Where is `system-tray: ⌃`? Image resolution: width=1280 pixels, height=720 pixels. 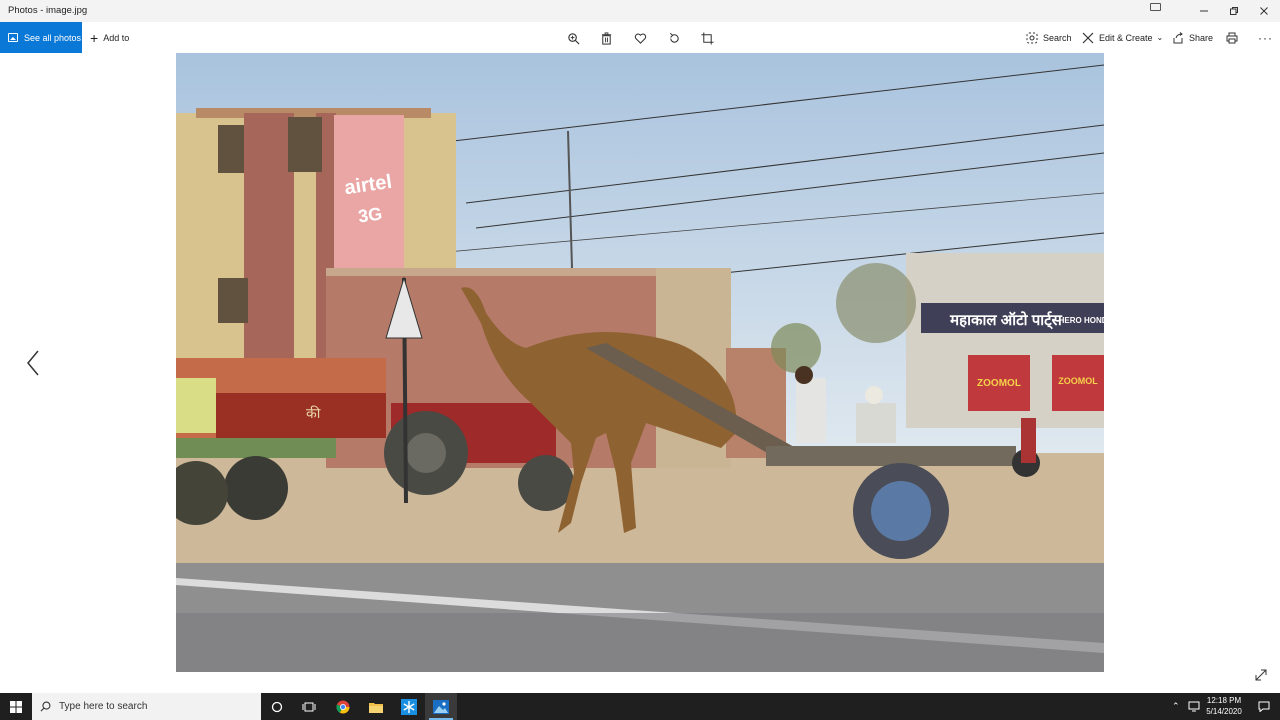 system-tray: ⌃ is located at coordinates (1186, 706).